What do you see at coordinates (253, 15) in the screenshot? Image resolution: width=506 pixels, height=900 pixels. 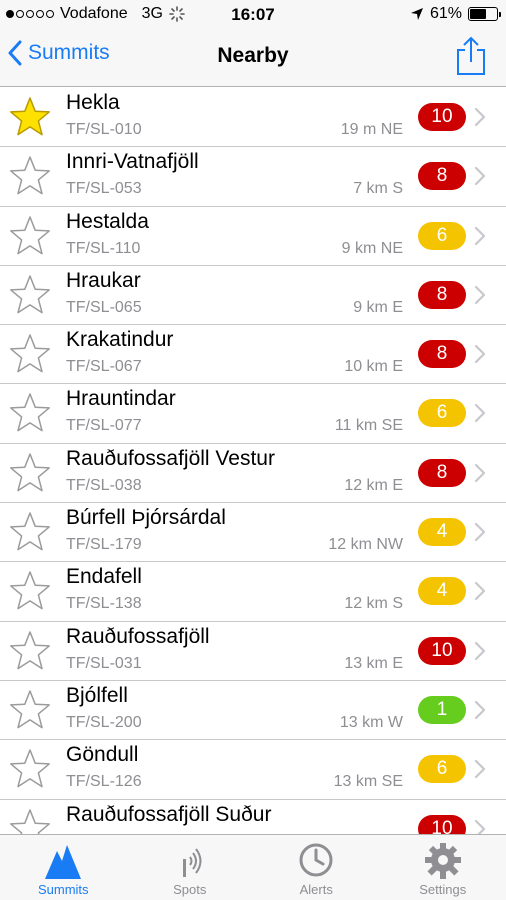 I see `status-bar: Vodafone 3G 16:07 61%` at bounding box center [253, 15].